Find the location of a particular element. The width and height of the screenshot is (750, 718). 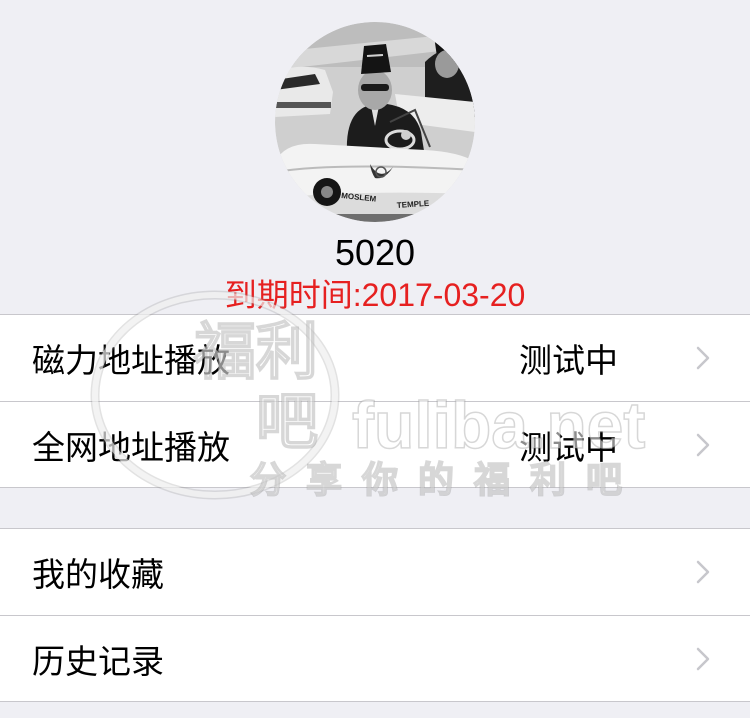

menu-item-web-play: 全网地址播放 测试中 is located at coordinates (375, 444).